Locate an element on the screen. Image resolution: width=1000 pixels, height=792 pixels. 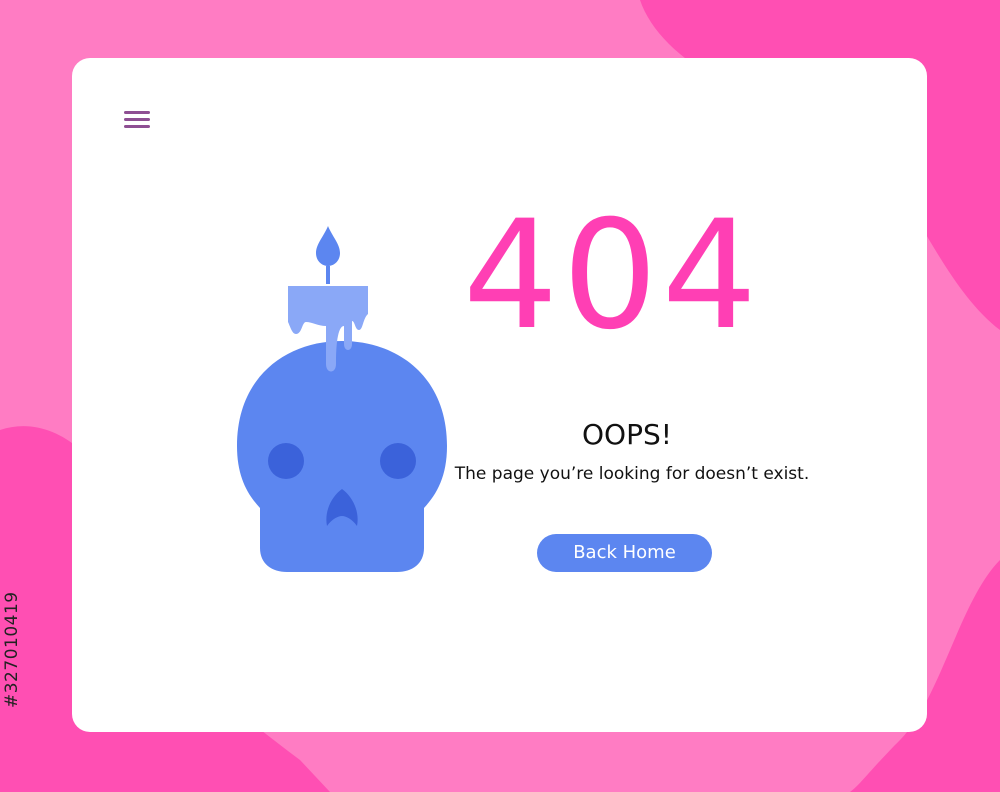
flame-icon is located at coordinates (328, 246).